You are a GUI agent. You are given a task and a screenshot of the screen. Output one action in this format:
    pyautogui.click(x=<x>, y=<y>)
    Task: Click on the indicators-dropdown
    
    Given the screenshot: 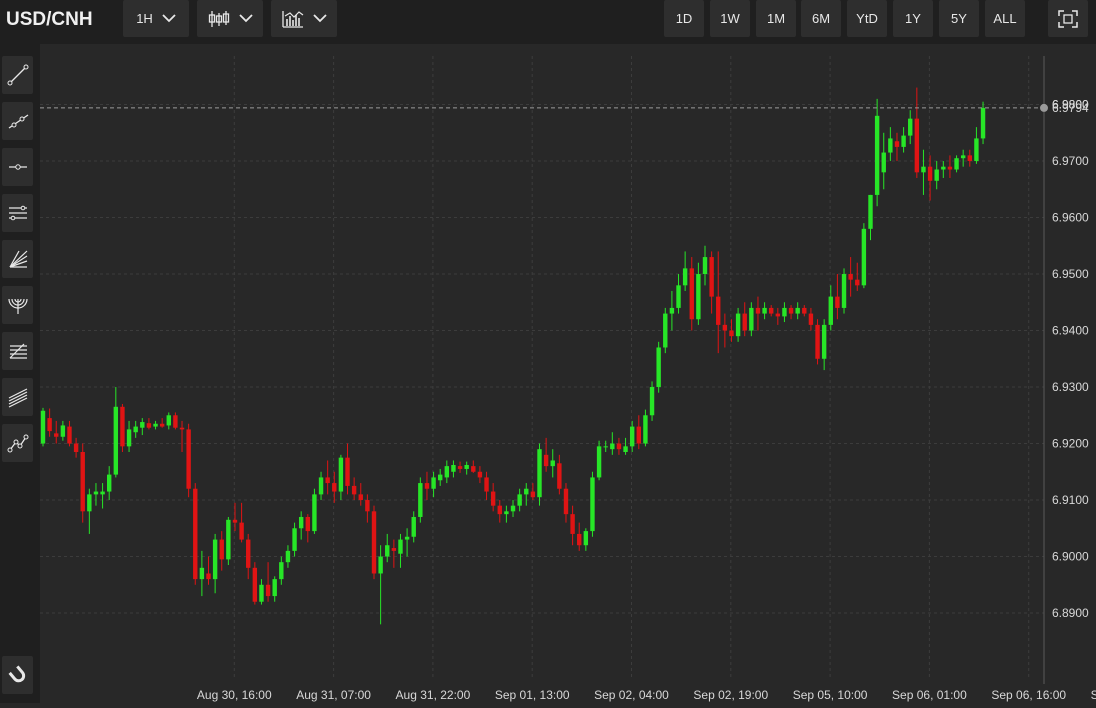 What is the action you would take?
    pyautogui.click(x=304, y=18)
    